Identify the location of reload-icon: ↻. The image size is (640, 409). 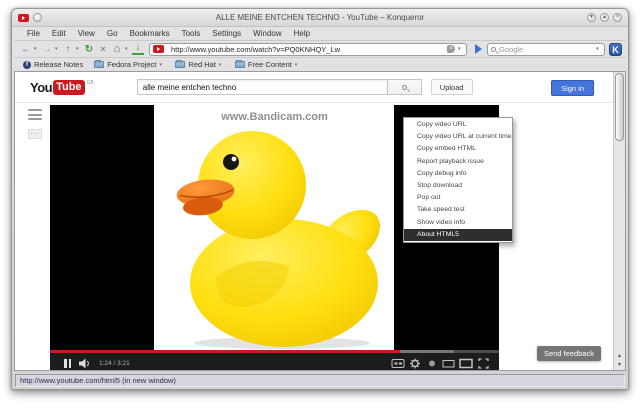
(89, 49).